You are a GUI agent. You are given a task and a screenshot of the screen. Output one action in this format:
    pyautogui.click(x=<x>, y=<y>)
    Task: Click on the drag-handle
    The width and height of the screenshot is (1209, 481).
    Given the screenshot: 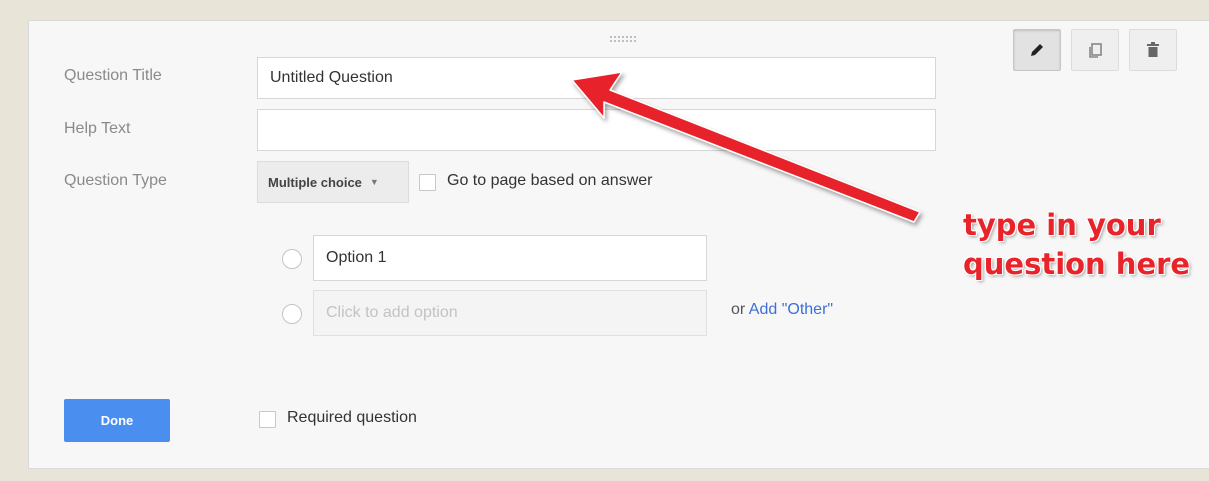 What is the action you would take?
    pyautogui.click(x=623, y=39)
    